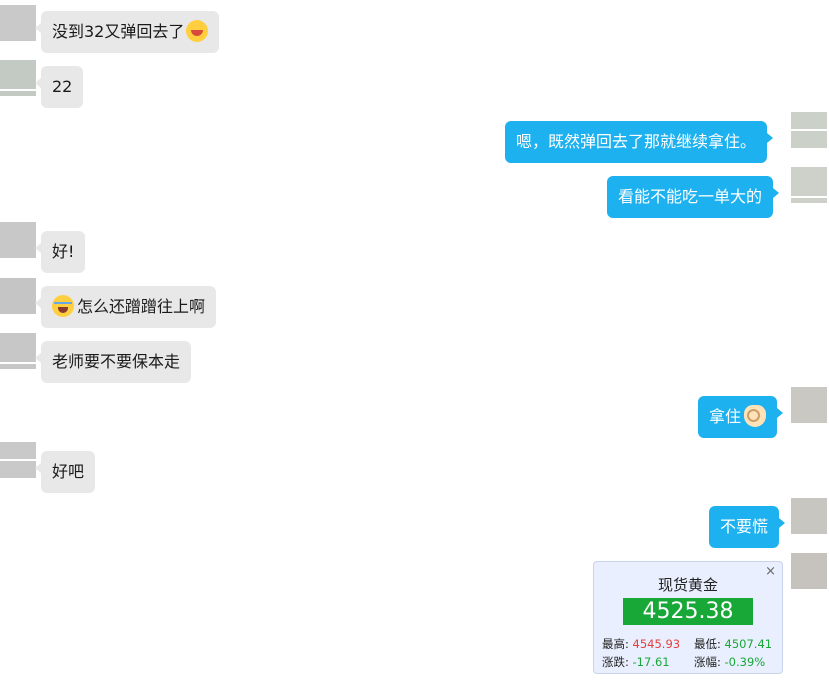 This screenshot has width=829, height=683. I want to click on message-bubble: 拿住, so click(741, 417).